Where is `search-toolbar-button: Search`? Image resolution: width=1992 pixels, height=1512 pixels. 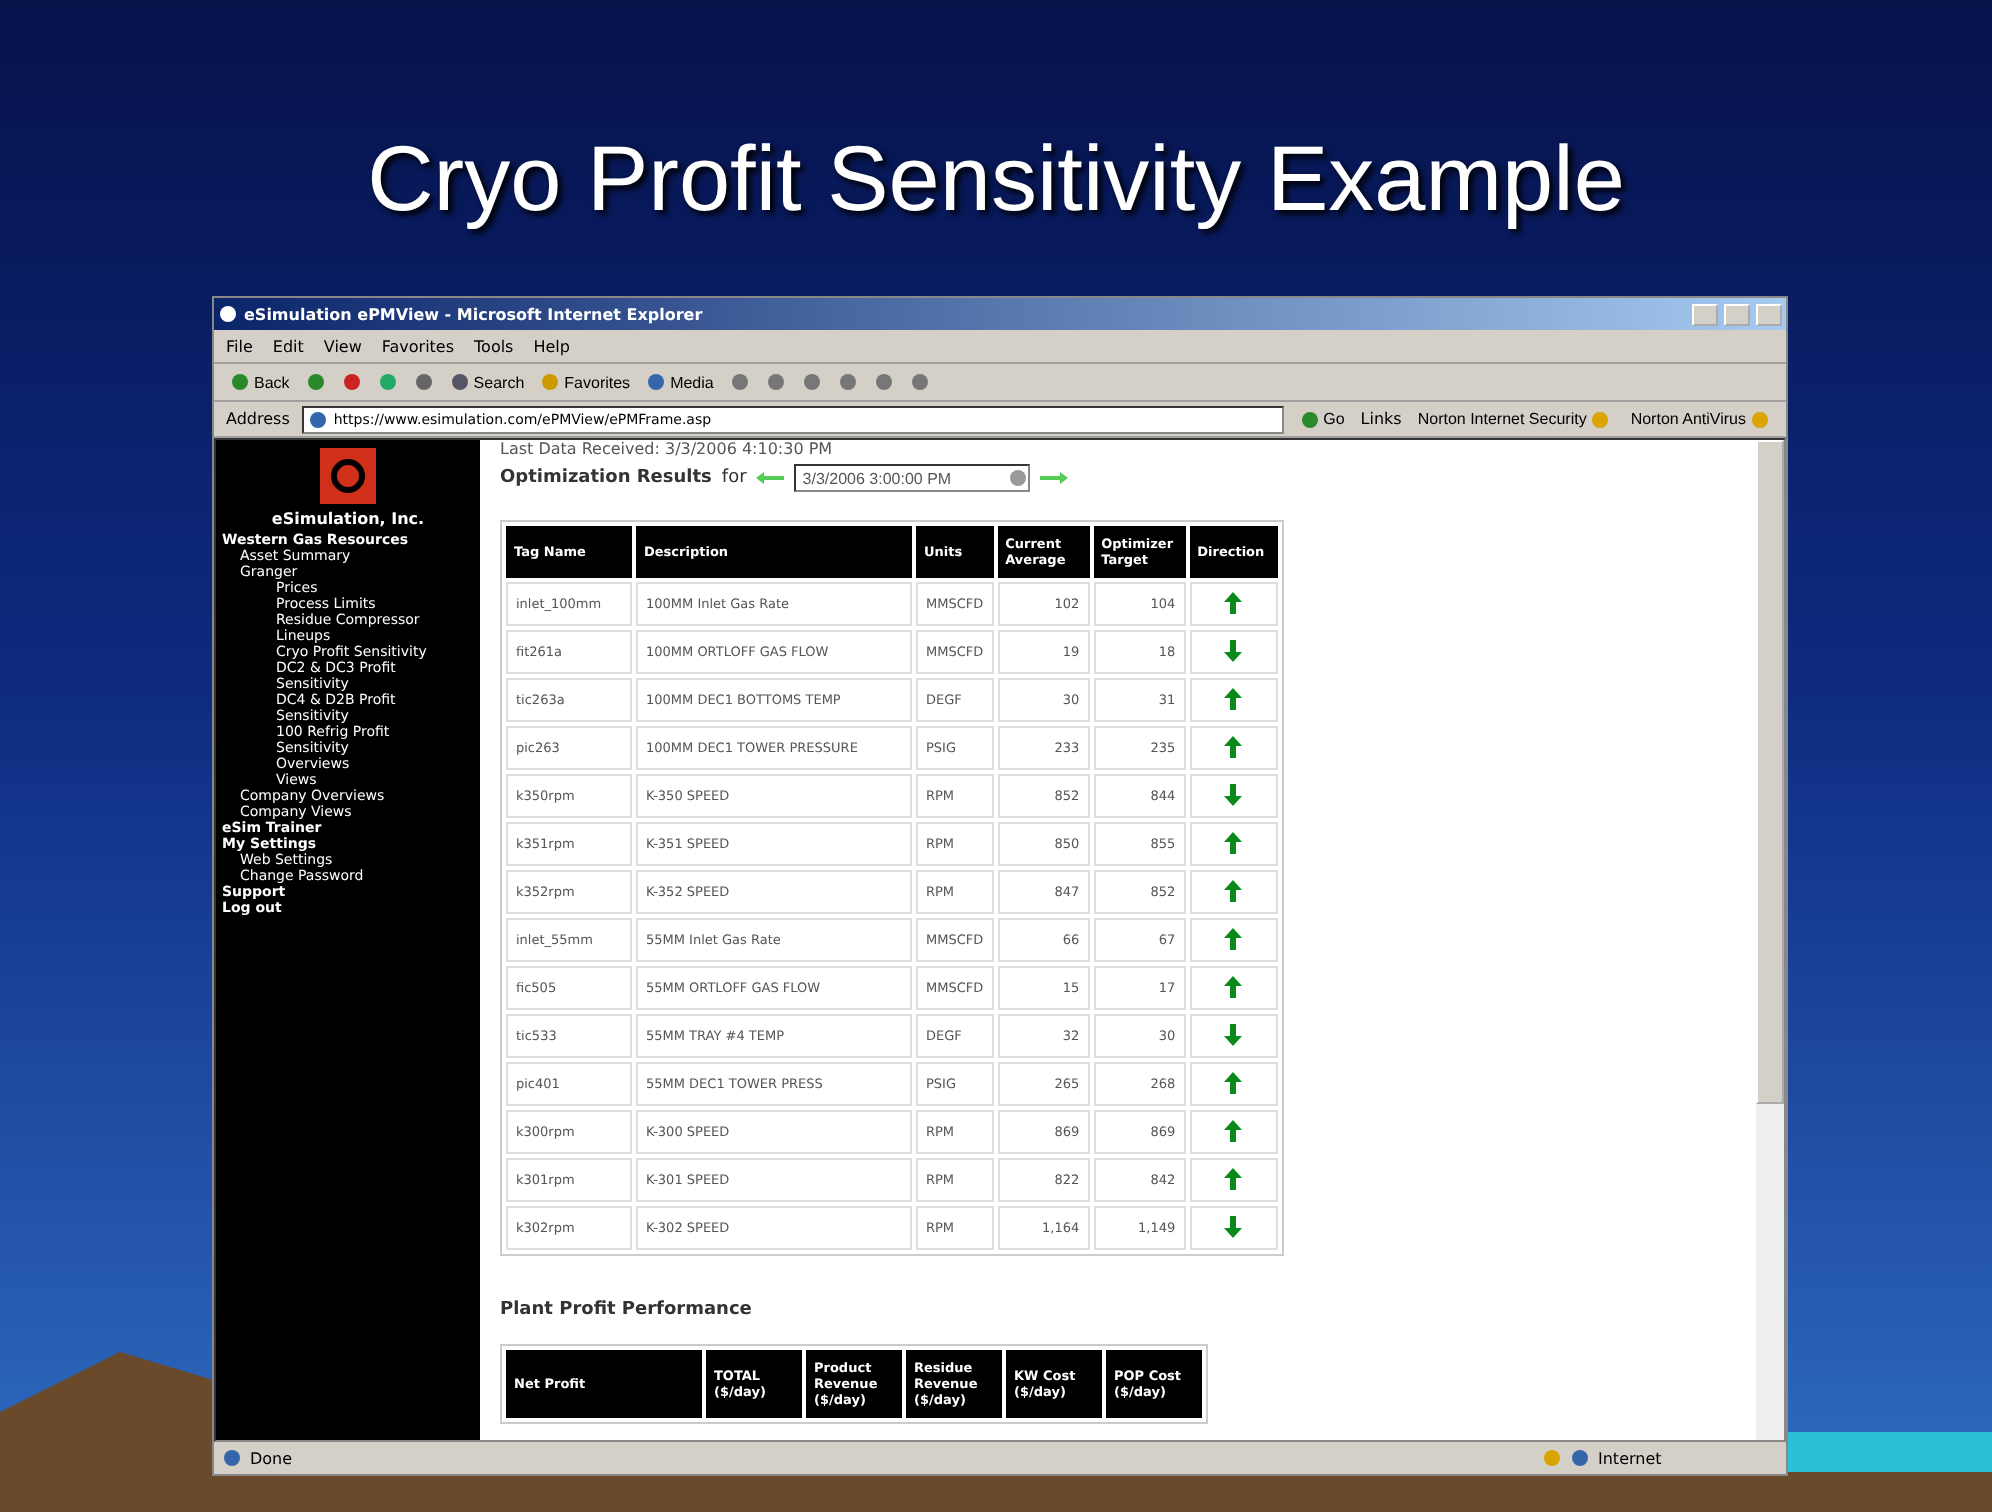
search-toolbar-button: Search is located at coordinates (487, 382).